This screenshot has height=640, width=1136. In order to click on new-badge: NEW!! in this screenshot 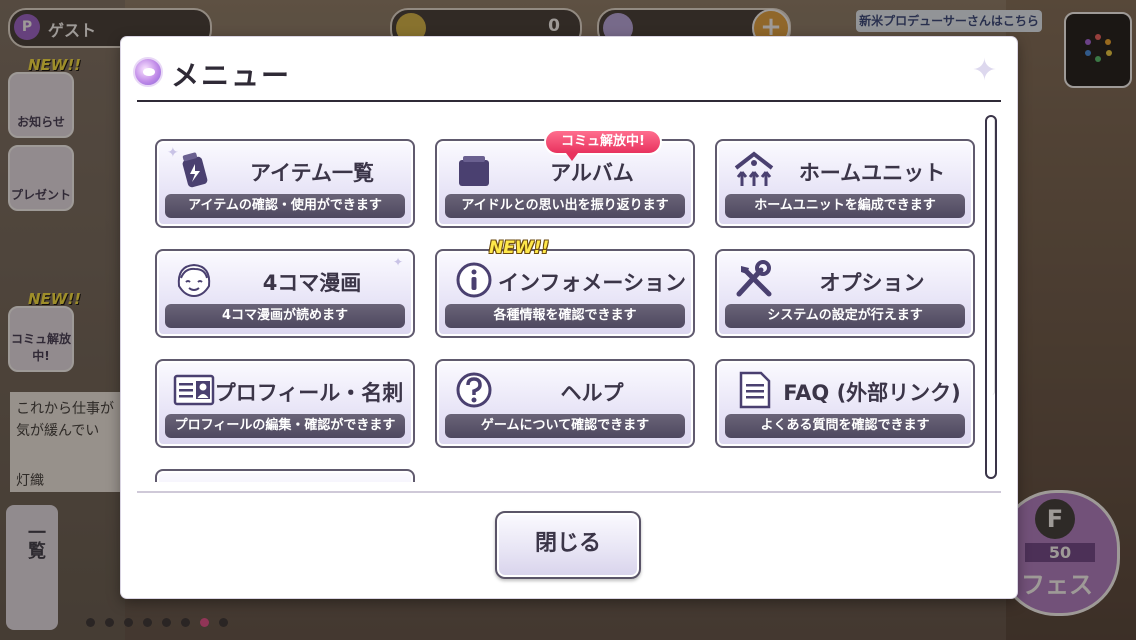, I will do `click(519, 248)`.